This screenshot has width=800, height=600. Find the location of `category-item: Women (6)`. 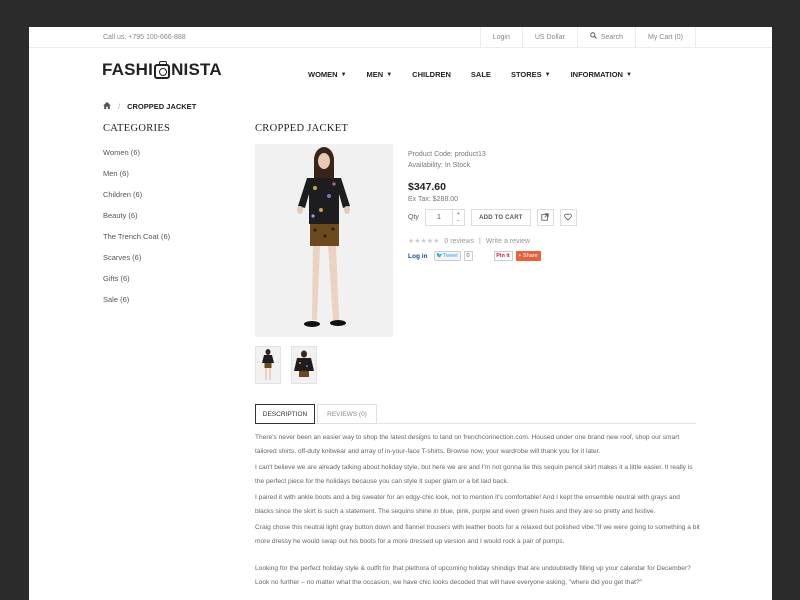

category-item: Women (6) is located at coordinates (136, 158).